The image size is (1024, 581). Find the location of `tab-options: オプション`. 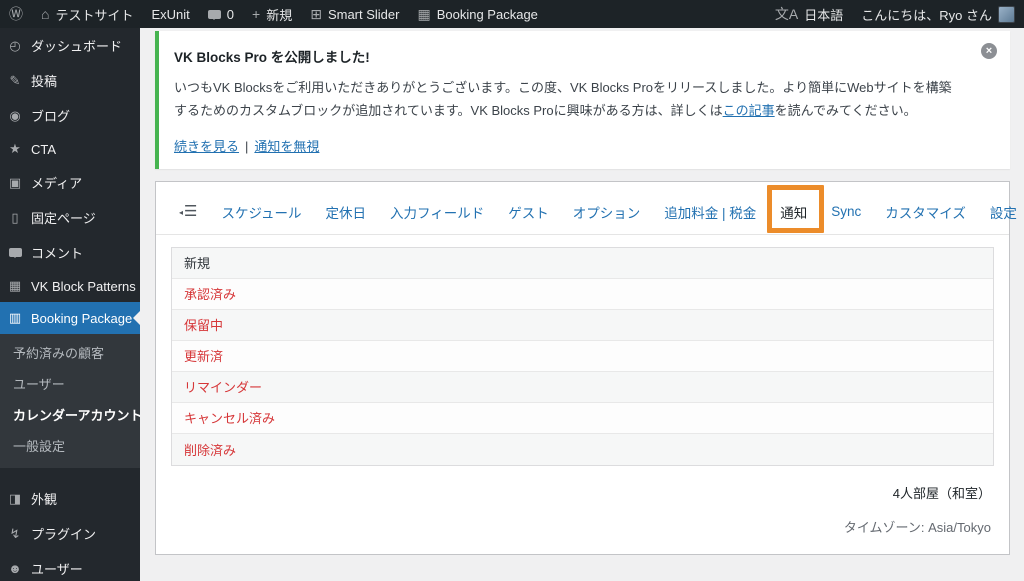

tab-options: オプション is located at coordinates (607, 212).